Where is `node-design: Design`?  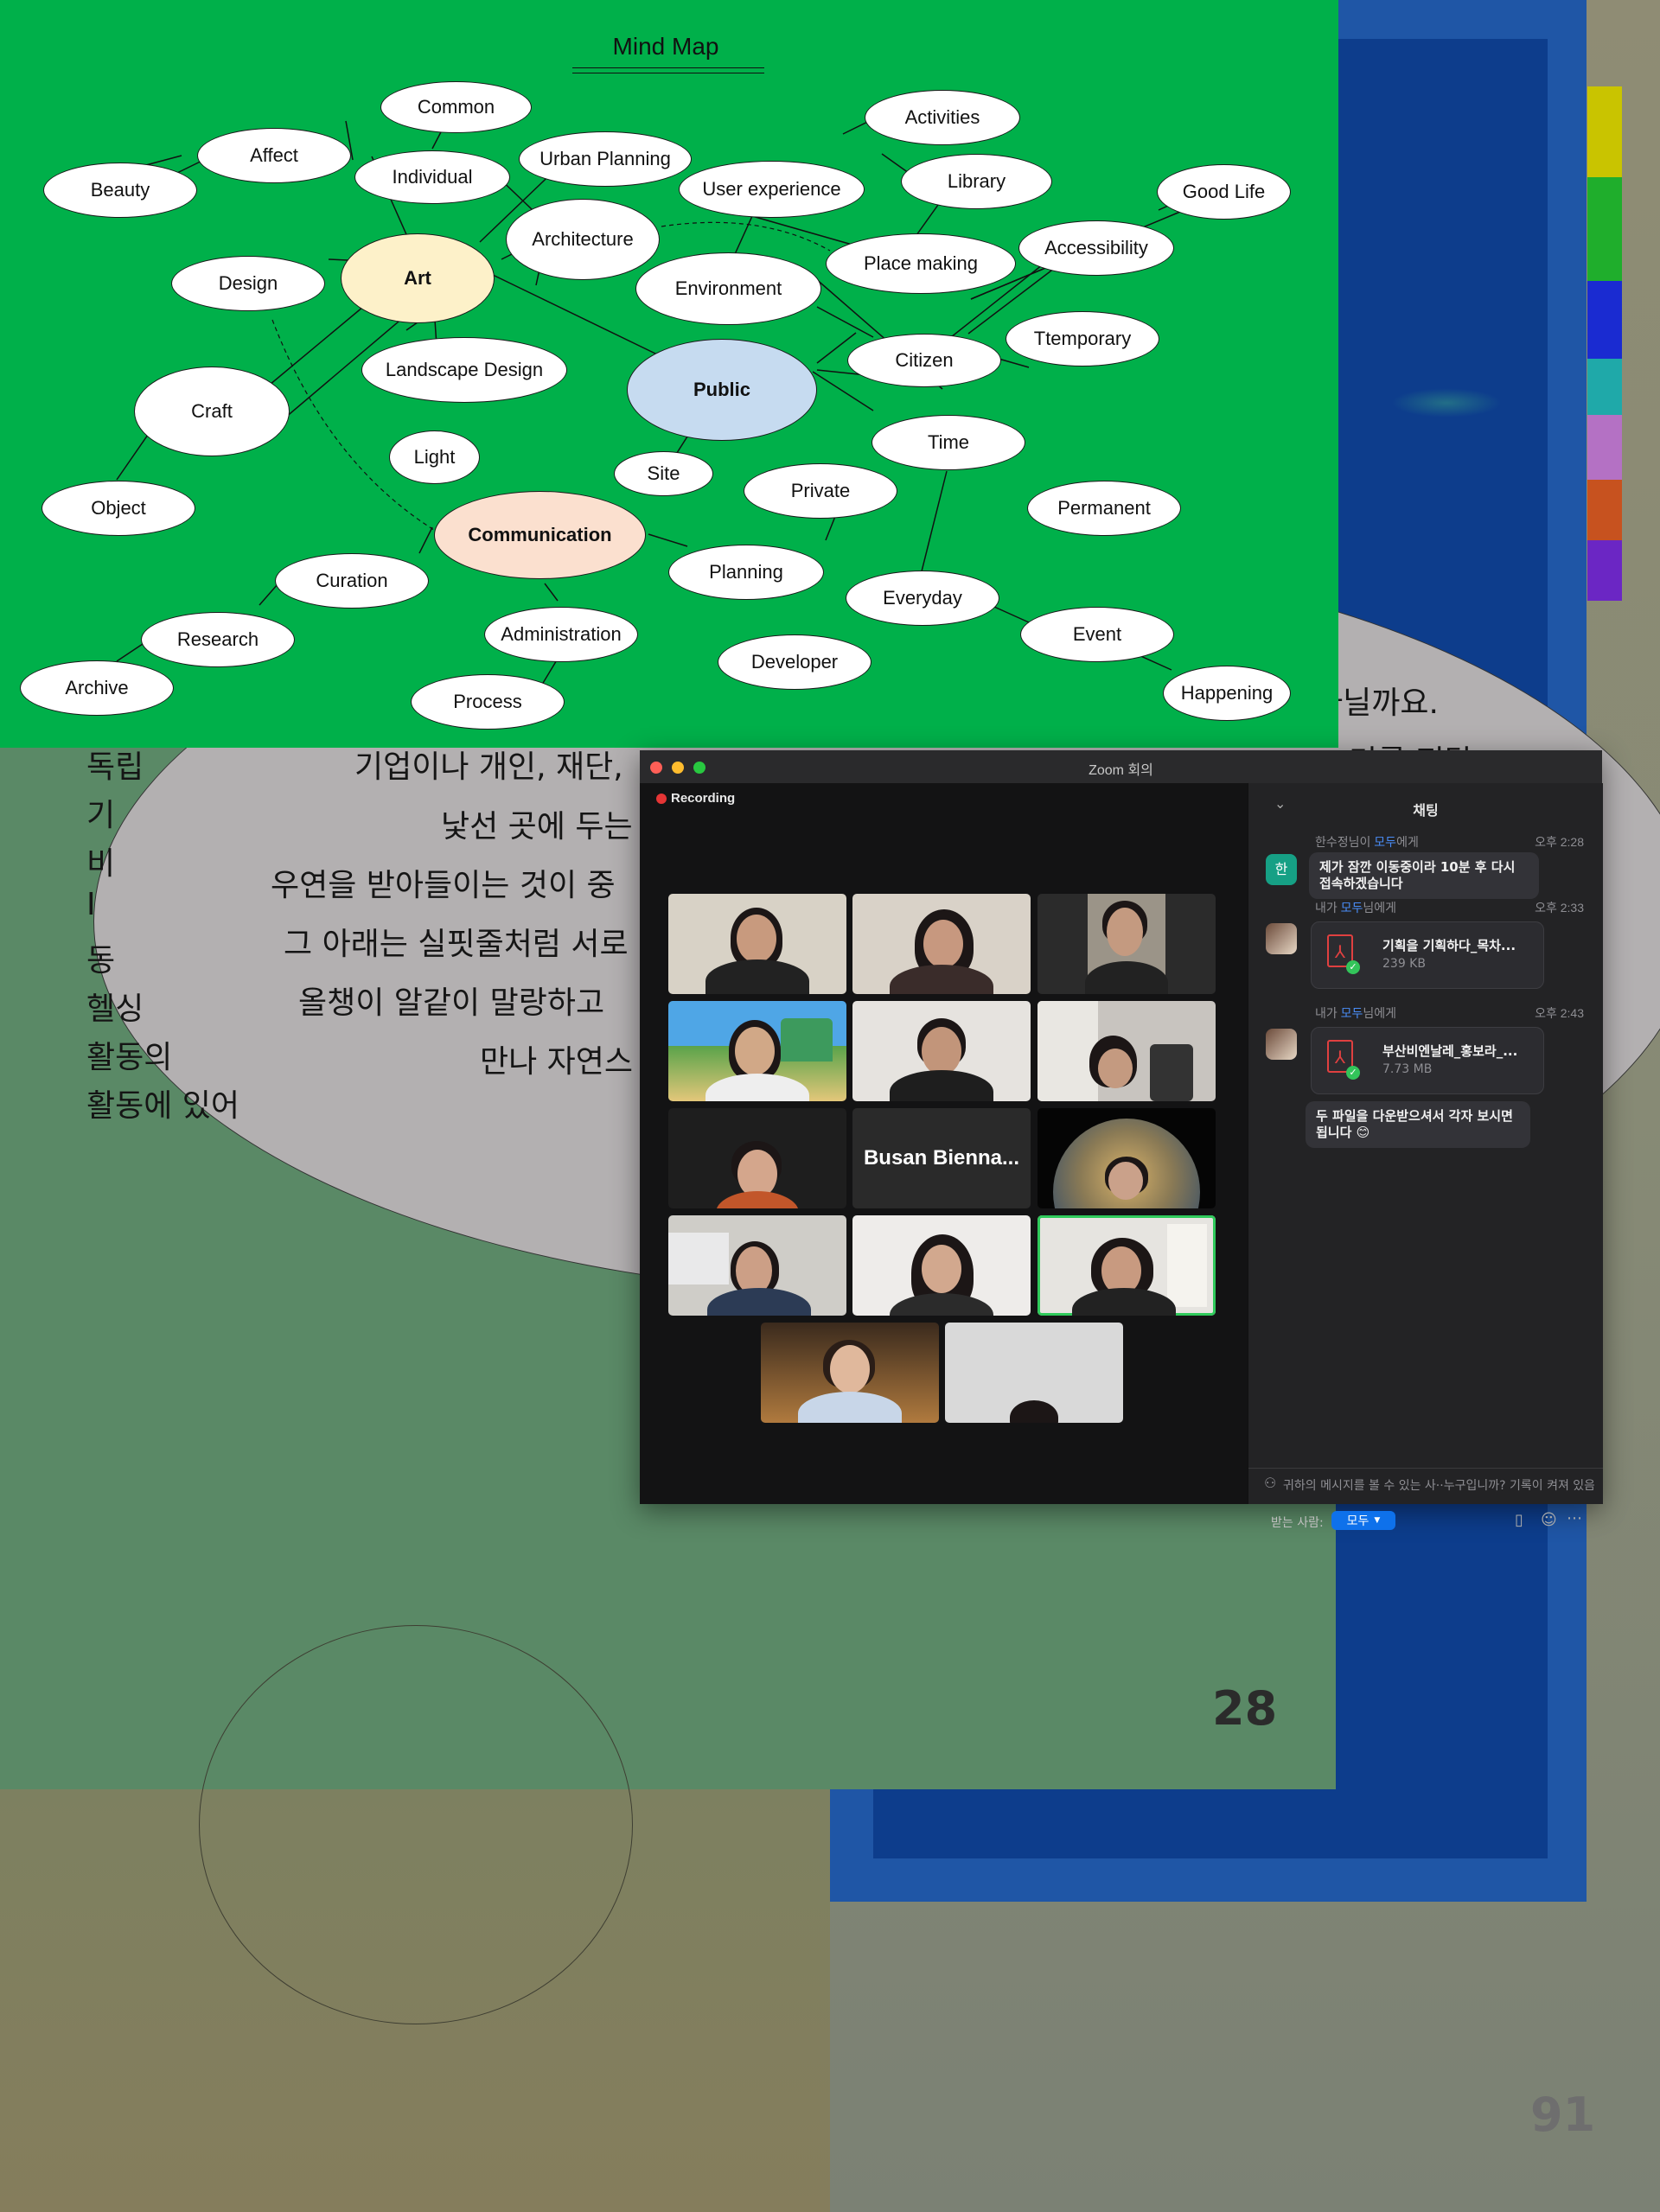
node-design: Design is located at coordinates (248, 283).